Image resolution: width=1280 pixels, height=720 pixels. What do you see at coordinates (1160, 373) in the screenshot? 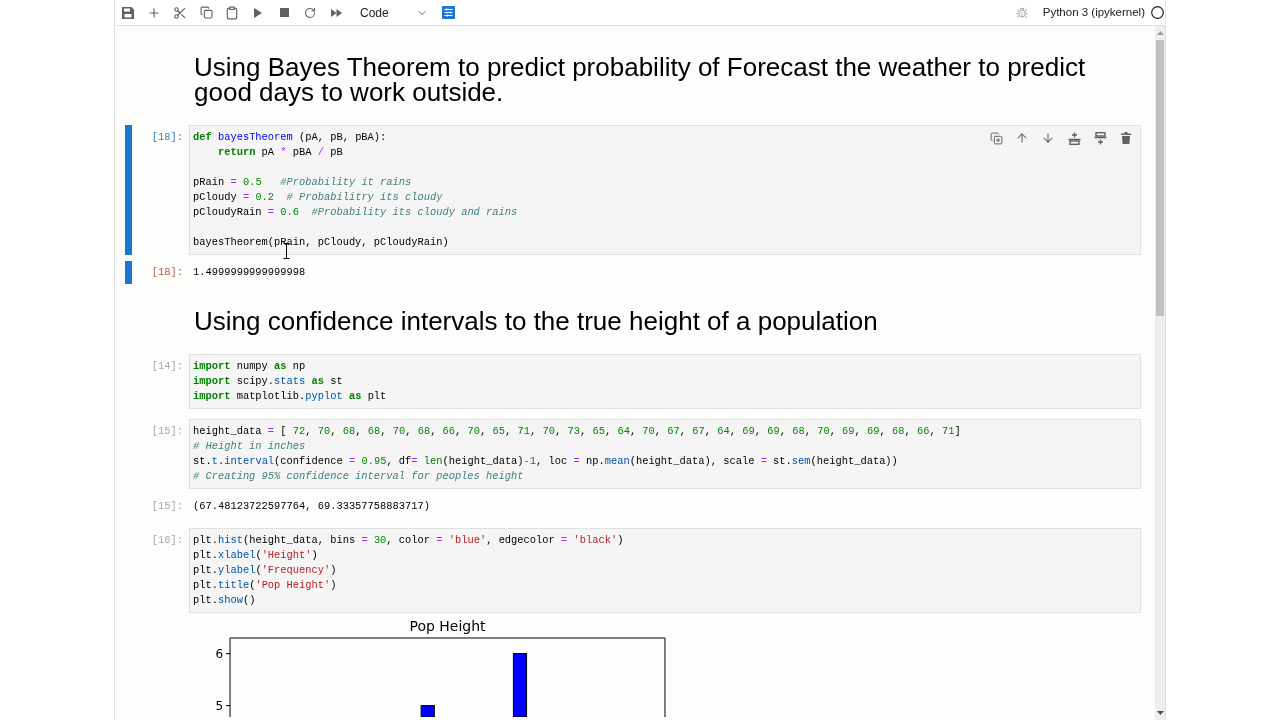
I see `scrollbar` at bounding box center [1160, 373].